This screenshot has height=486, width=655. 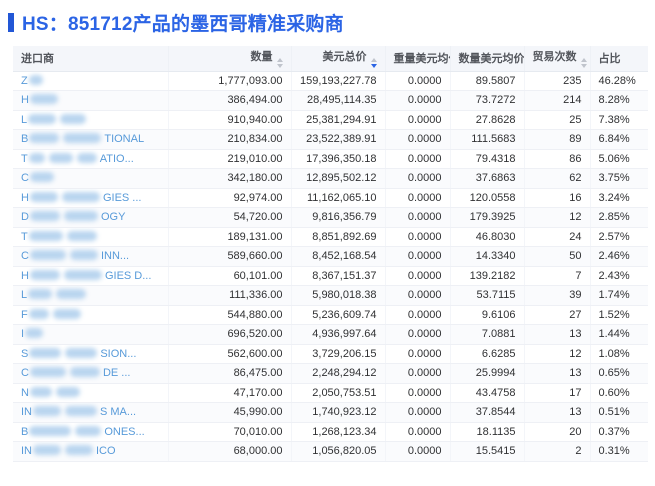 I want to click on cell-trade_count: 86, so click(x=557, y=159).